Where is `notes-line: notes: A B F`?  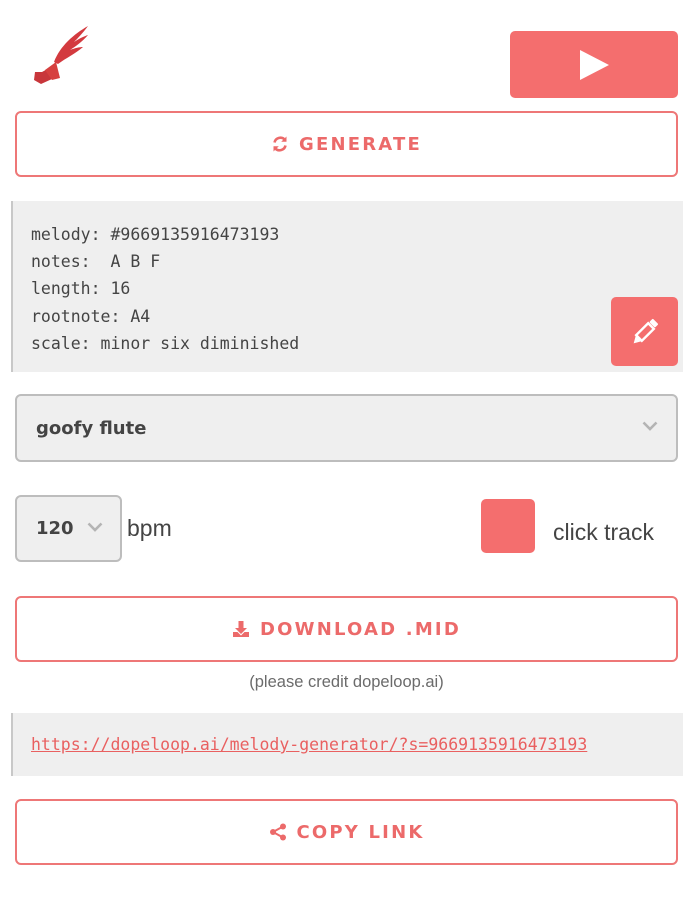 notes-line: notes: A B F is located at coordinates (96, 262).